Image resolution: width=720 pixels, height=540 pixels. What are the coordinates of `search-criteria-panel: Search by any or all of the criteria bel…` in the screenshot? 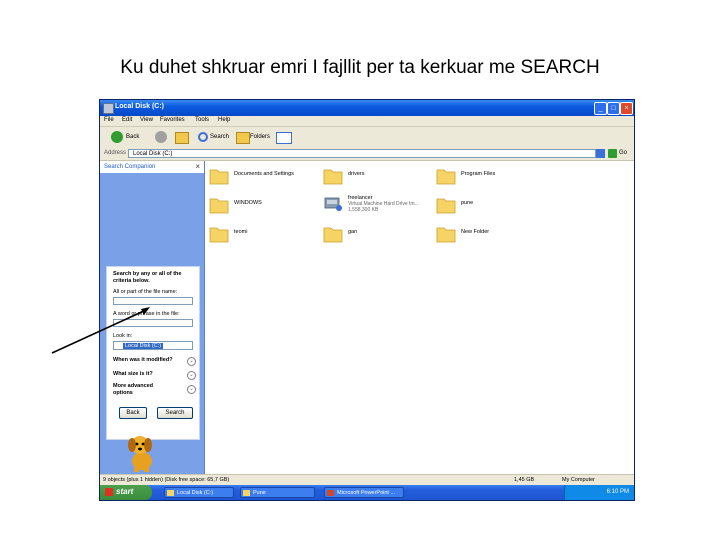 It's located at (153, 353).